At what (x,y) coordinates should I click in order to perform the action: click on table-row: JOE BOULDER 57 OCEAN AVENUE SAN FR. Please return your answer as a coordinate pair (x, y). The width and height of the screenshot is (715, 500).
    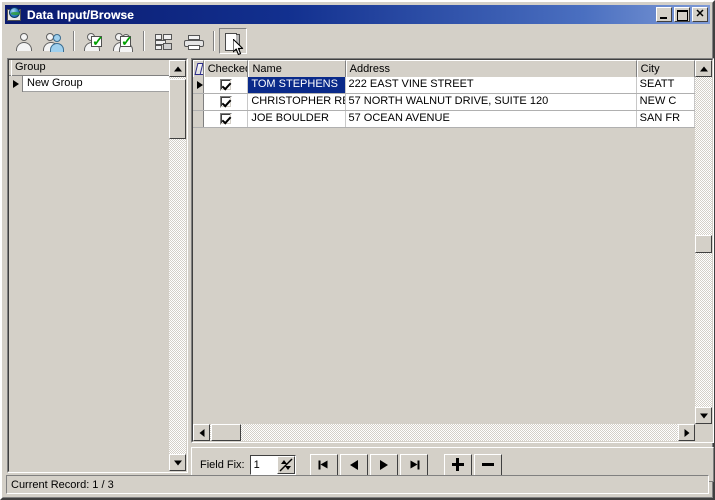
    Looking at the image, I should click on (444, 119).